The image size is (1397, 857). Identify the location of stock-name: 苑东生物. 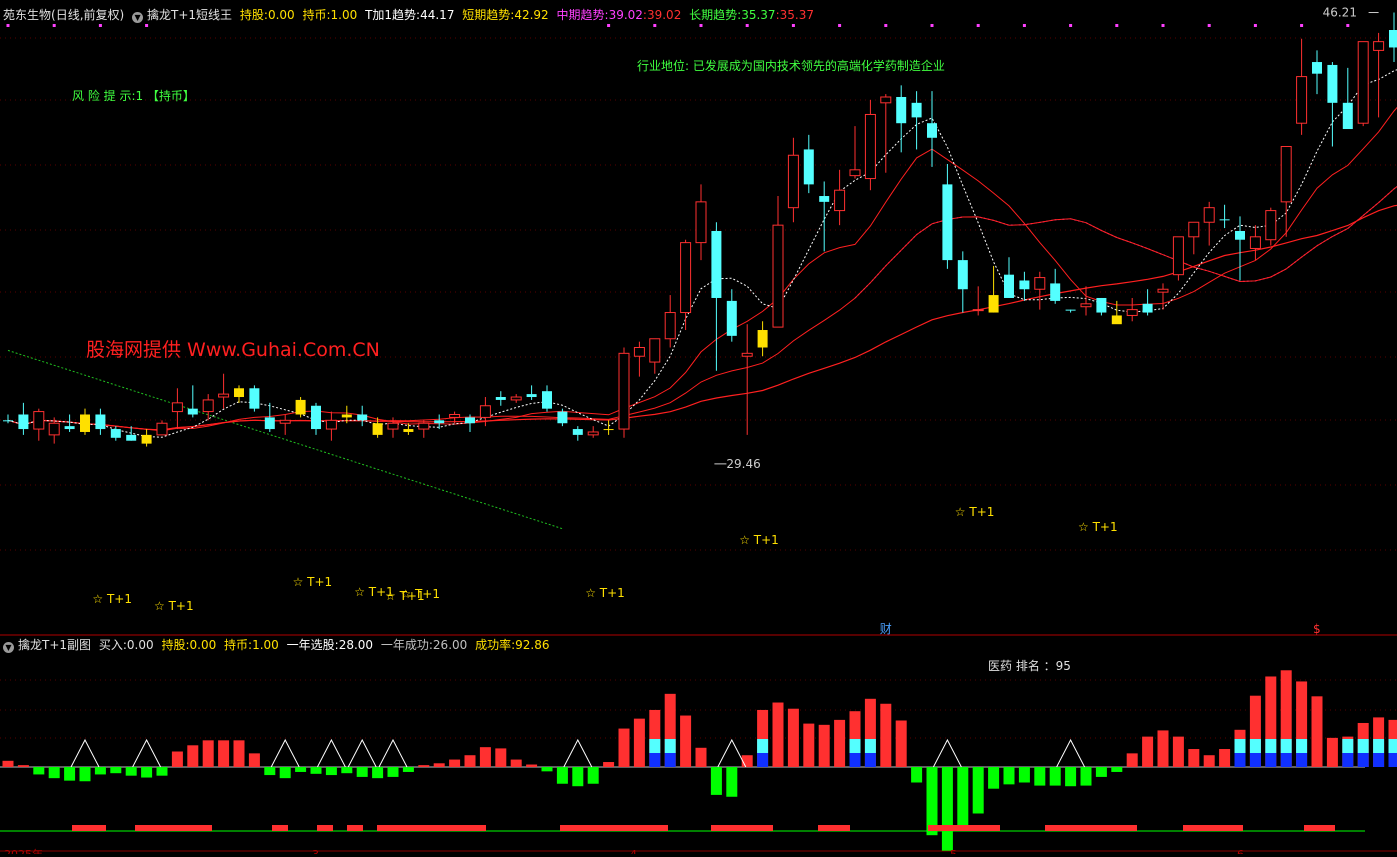
(27, 15).